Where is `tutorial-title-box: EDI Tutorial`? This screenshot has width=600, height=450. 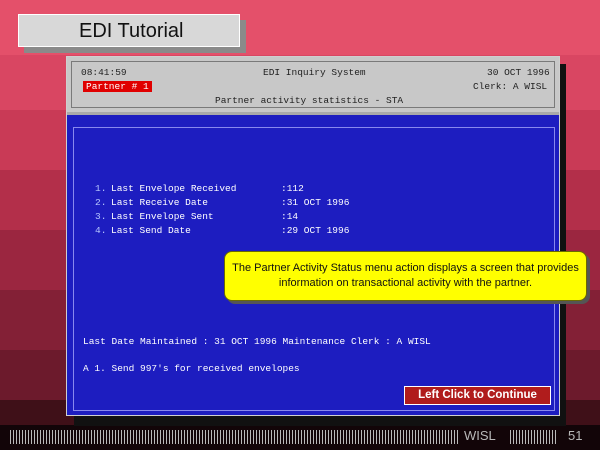 tutorial-title-box: EDI Tutorial is located at coordinates (129, 30).